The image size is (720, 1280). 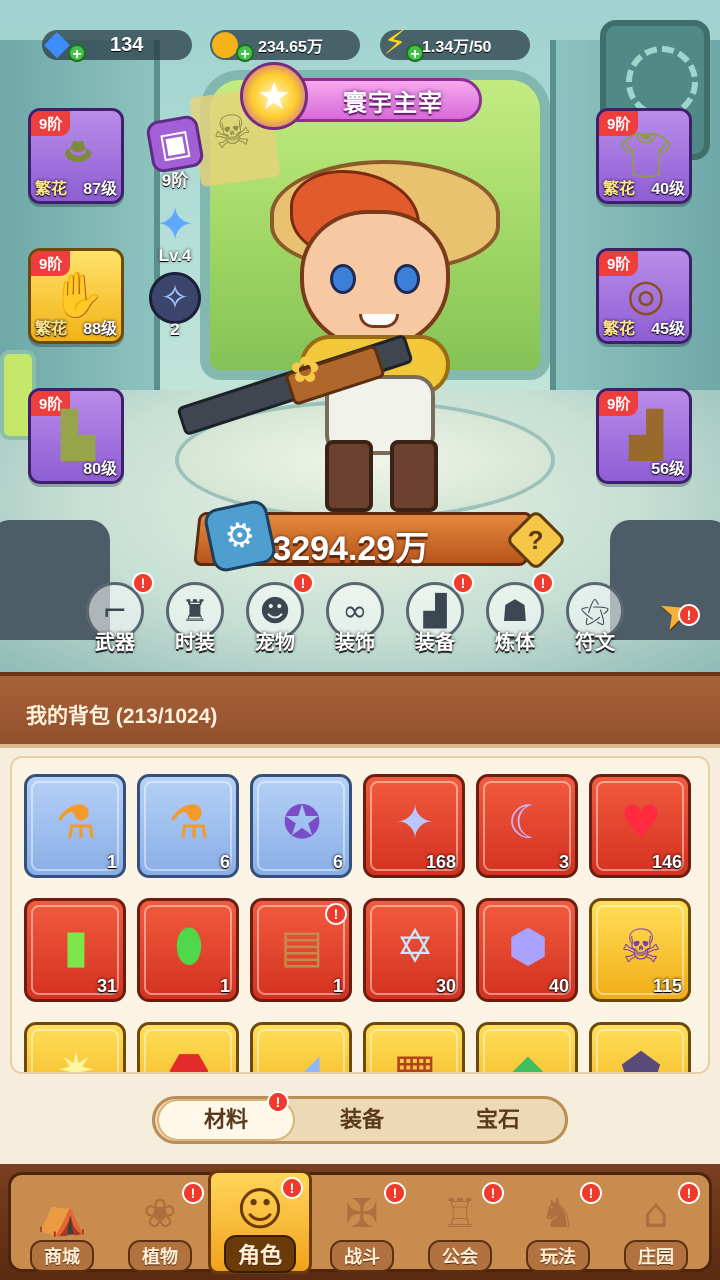 I want to click on item-count: 40, so click(x=558, y=986).